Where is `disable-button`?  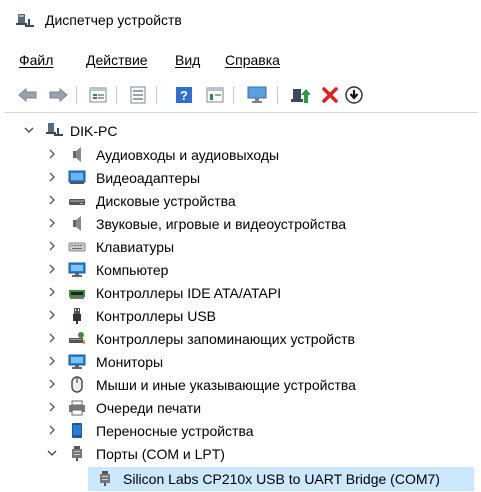 disable-button is located at coordinates (354, 95).